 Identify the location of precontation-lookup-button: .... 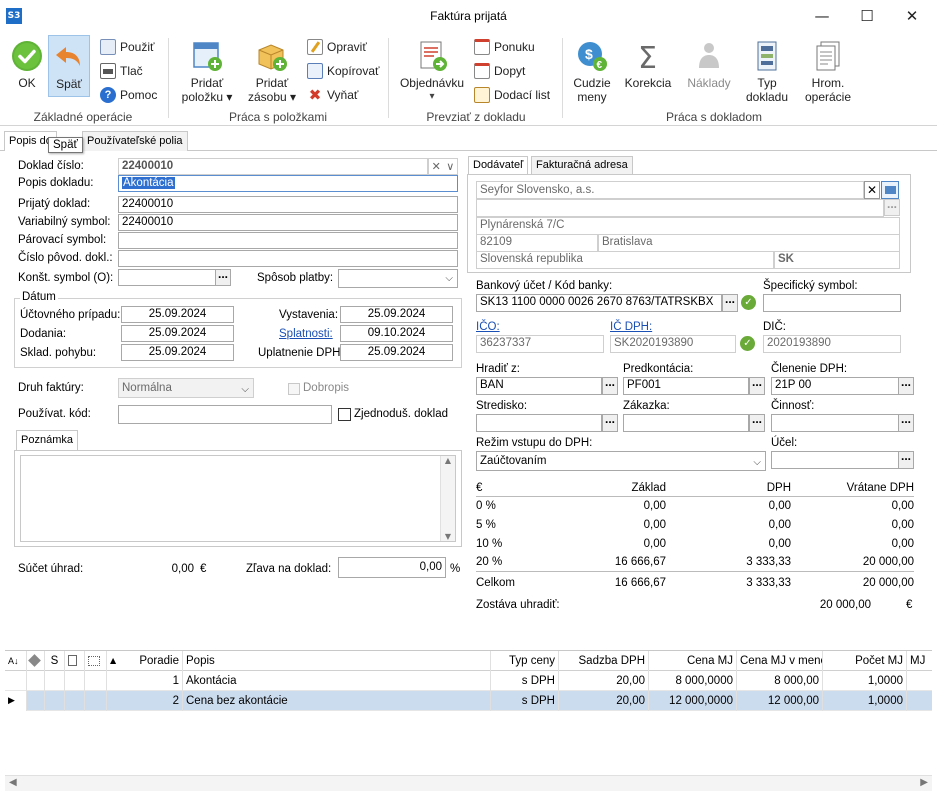
(757, 385).